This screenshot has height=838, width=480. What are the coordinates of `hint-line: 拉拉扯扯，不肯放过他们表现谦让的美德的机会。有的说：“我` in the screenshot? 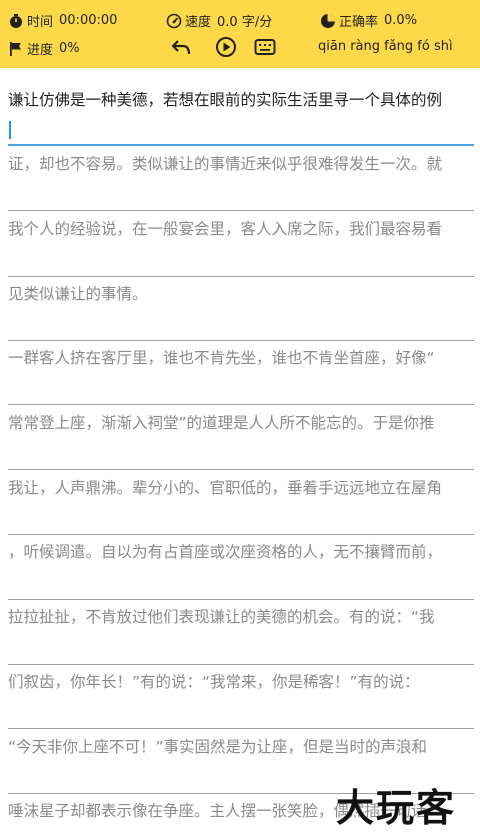 It's located at (221, 617).